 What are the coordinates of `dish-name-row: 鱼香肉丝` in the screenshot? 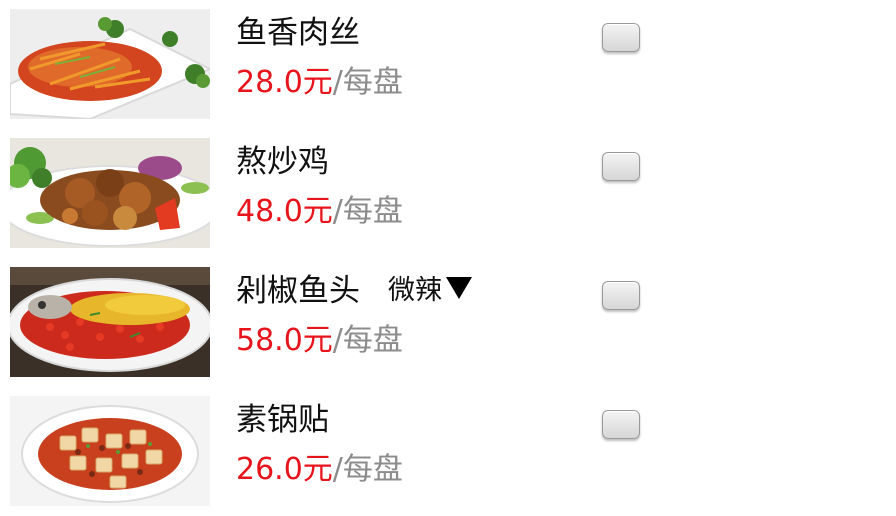 It's located at (298, 29).